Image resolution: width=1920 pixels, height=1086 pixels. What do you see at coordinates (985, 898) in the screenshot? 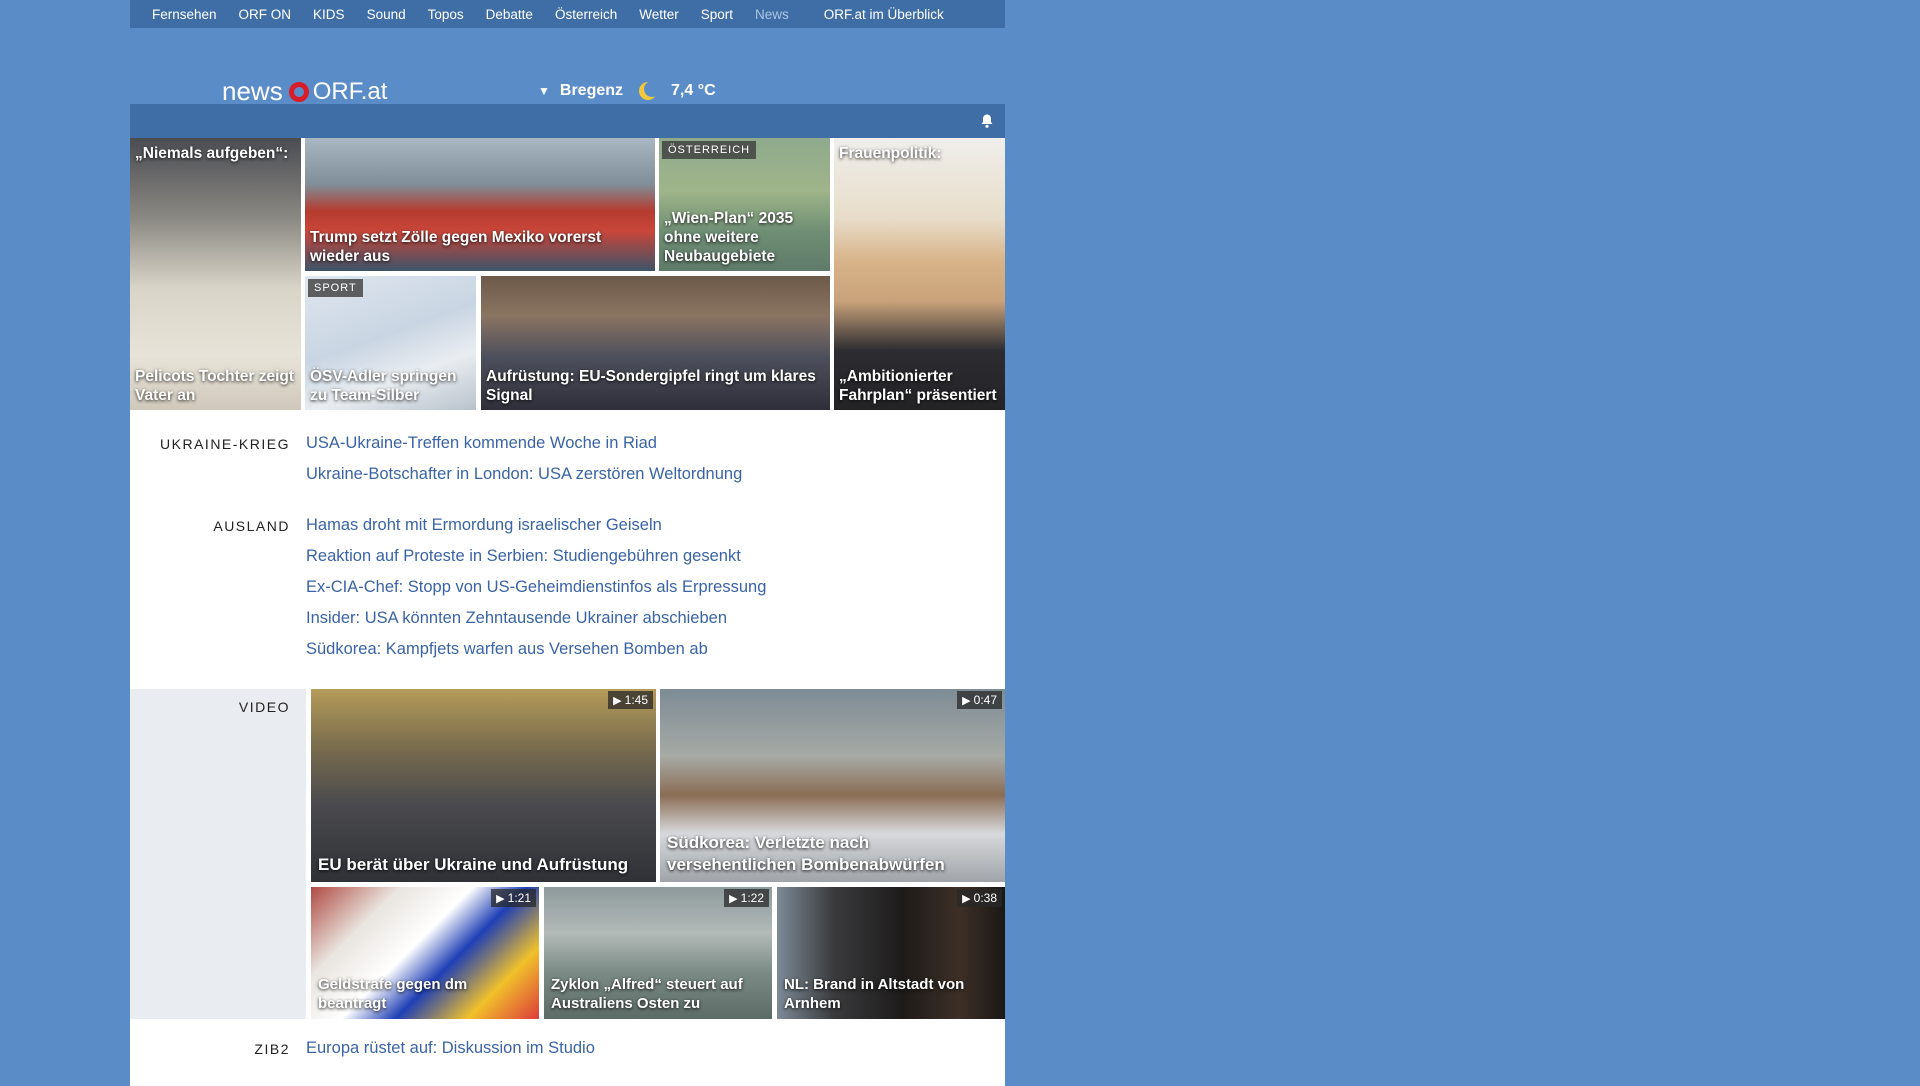
I see `duration-text: 0:38` at bounding box center [985, 898].